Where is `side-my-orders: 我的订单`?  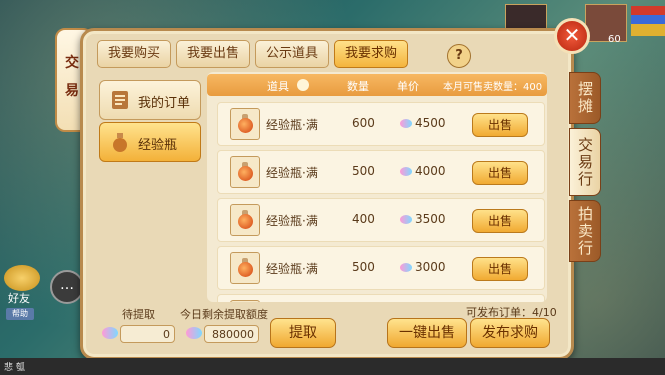 side-my-orders: 我的订单 is located at coordinates (150, 100).